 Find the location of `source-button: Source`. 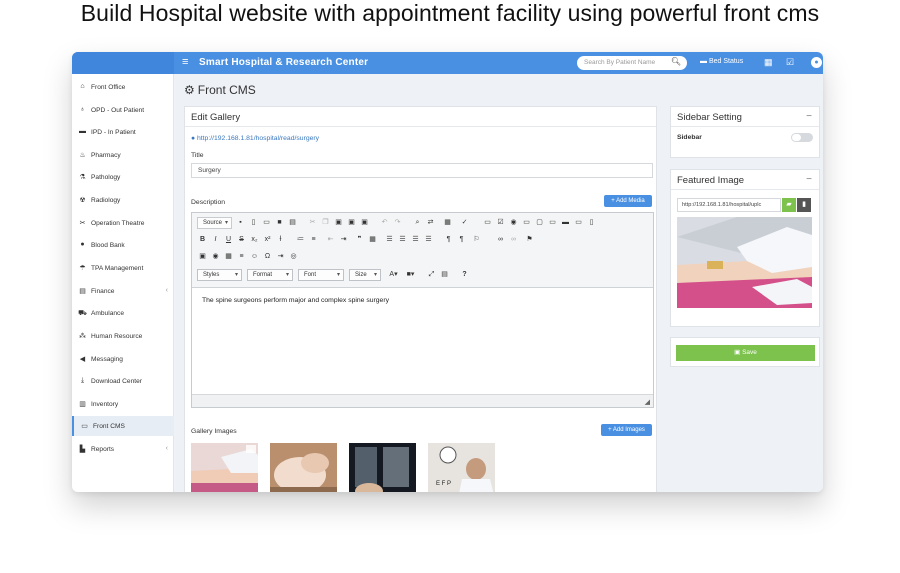

source-button: Source is located at coordinates (214, 223).